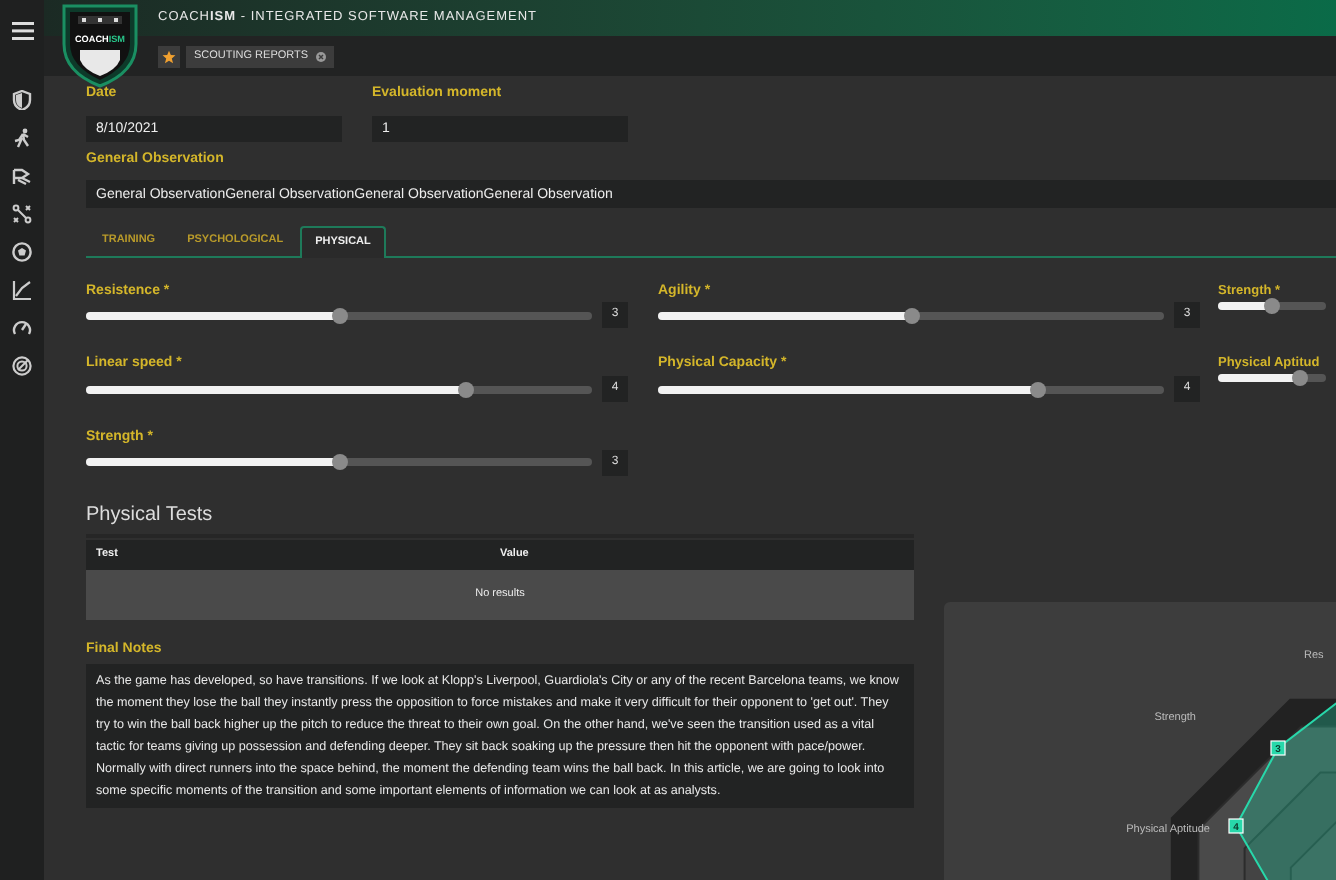 This screenshot has width=1336, height=880. What do you see at coordinates (22, 214) in the screenshot?
I see `tactics-icon` at bounding box center [22, 214].